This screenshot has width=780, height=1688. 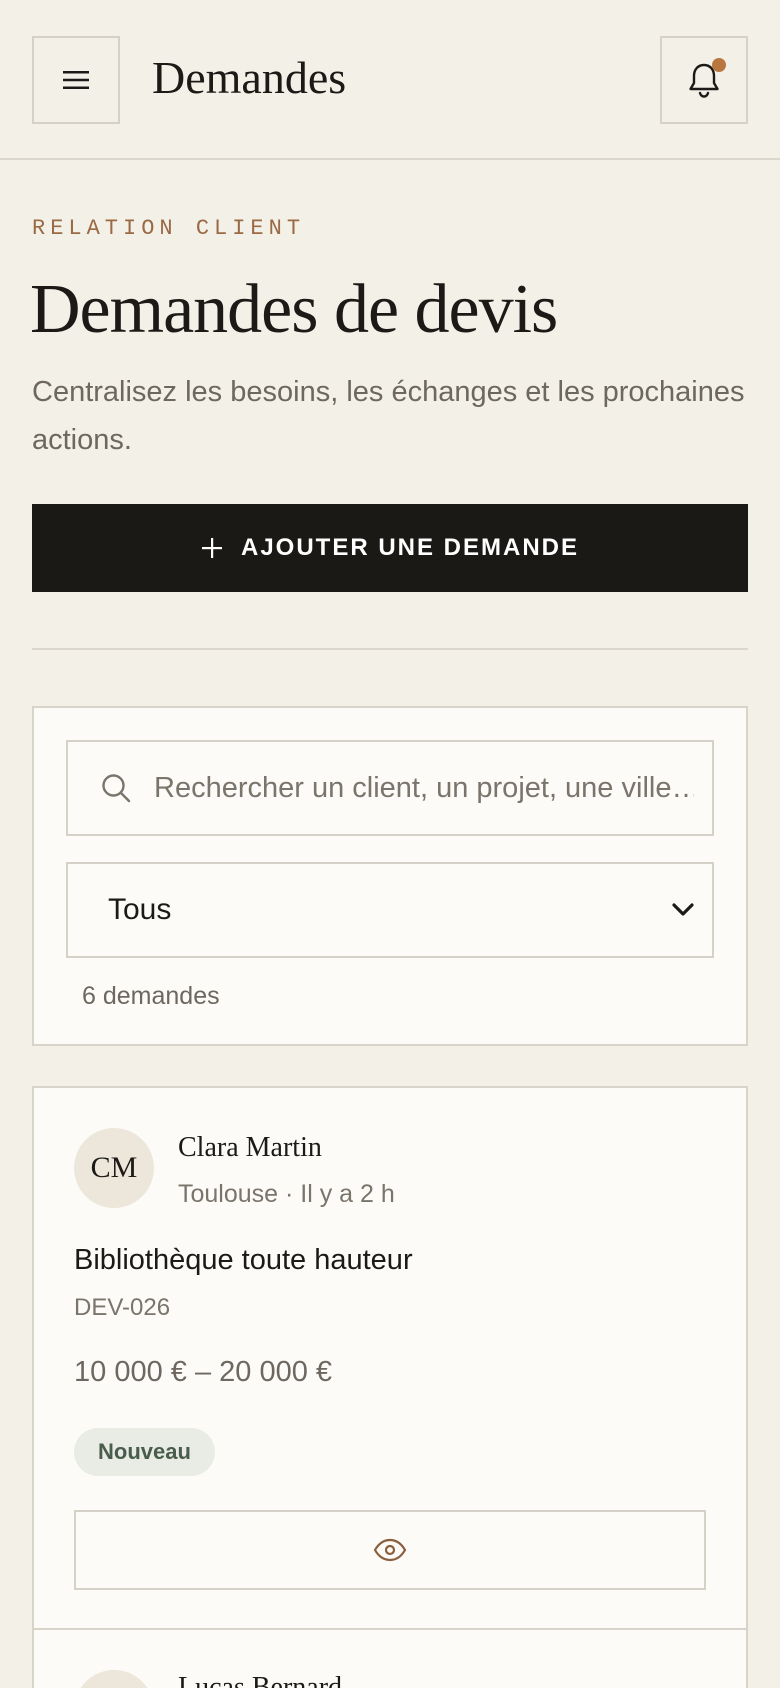 I want to click on avatar, so click(x=114, y=1679).